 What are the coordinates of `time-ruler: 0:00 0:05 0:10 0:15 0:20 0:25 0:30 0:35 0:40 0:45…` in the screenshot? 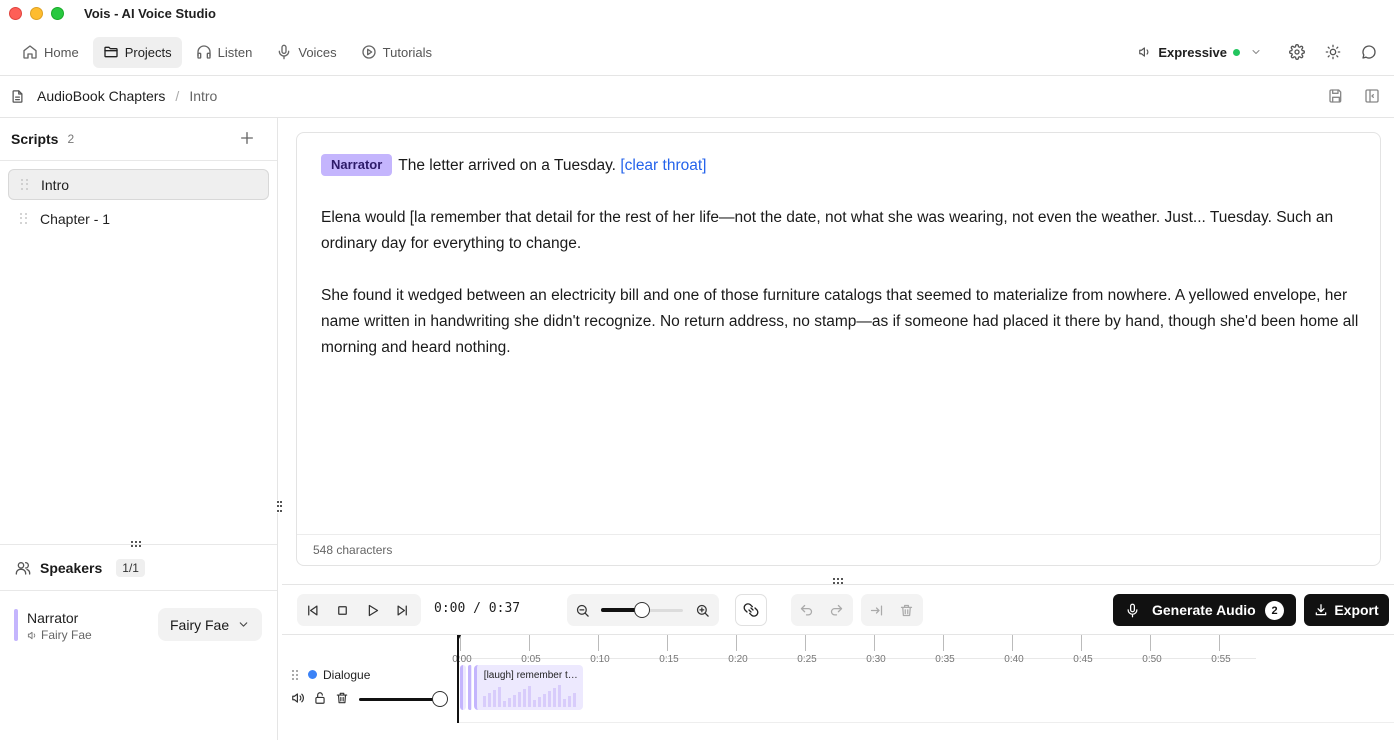 It's located at (854, 650).